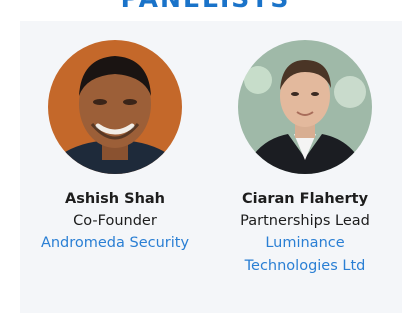  What do you see at coordinates (305, 199) in the screenshot?
I see `panelist-name: Ciaran Flaherty` at bounding box center [305, 199].